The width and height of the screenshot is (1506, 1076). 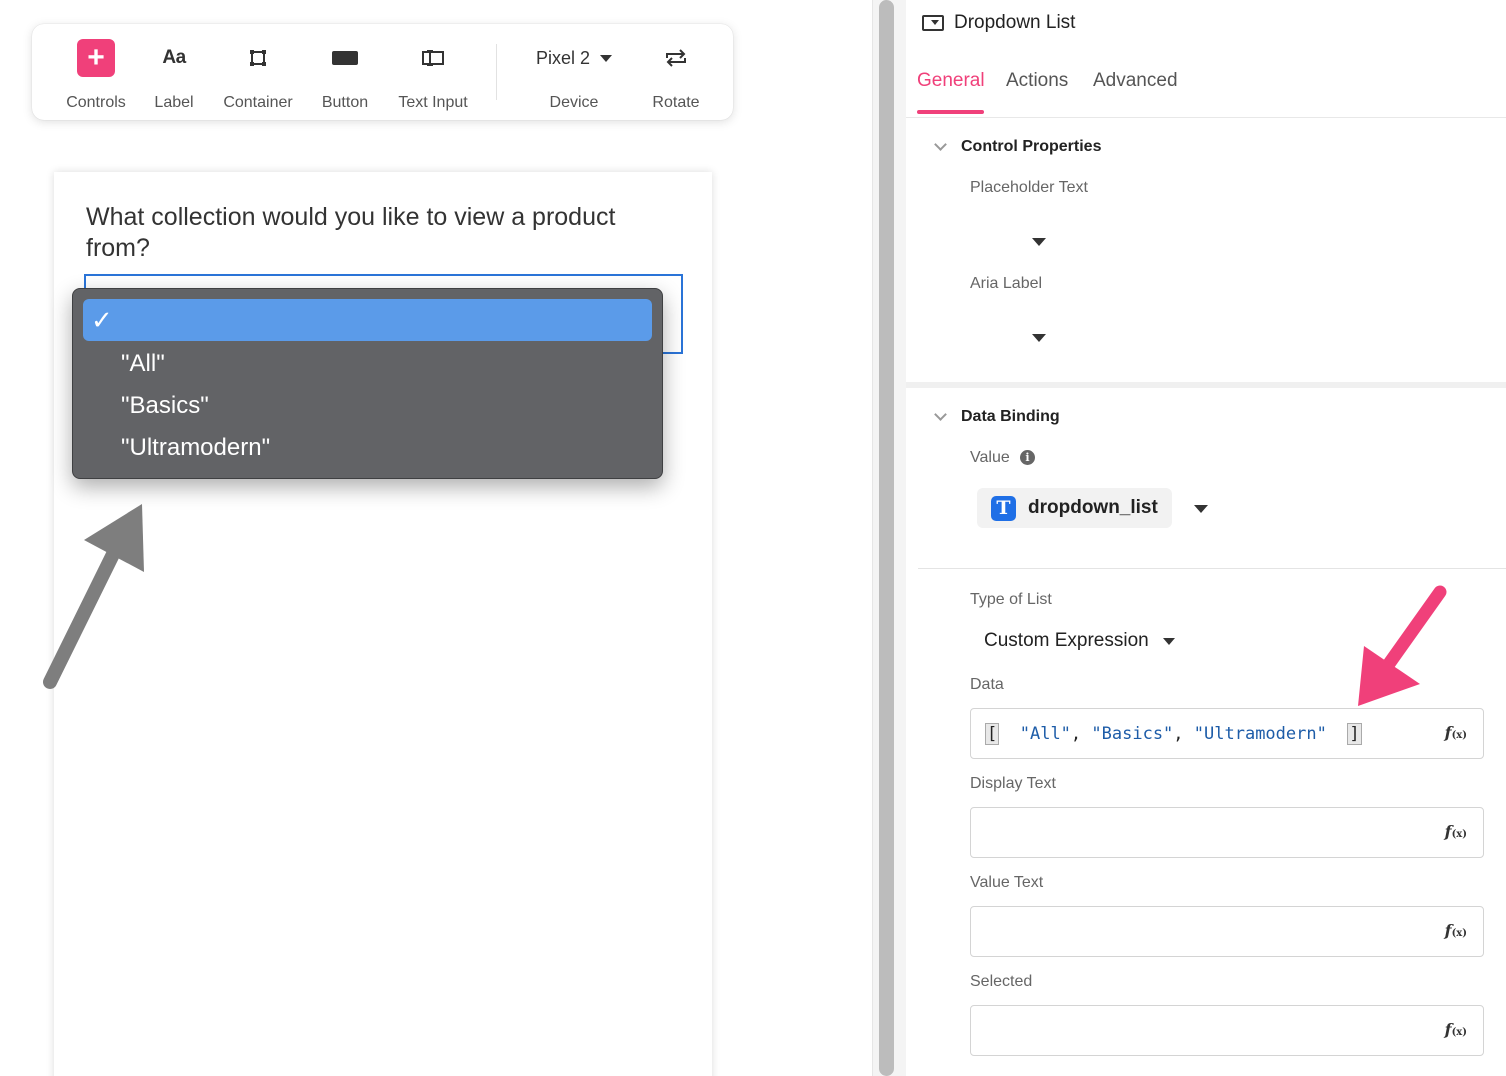 I want to click on selected-field: f(x), so click(x=1227, y=1030).